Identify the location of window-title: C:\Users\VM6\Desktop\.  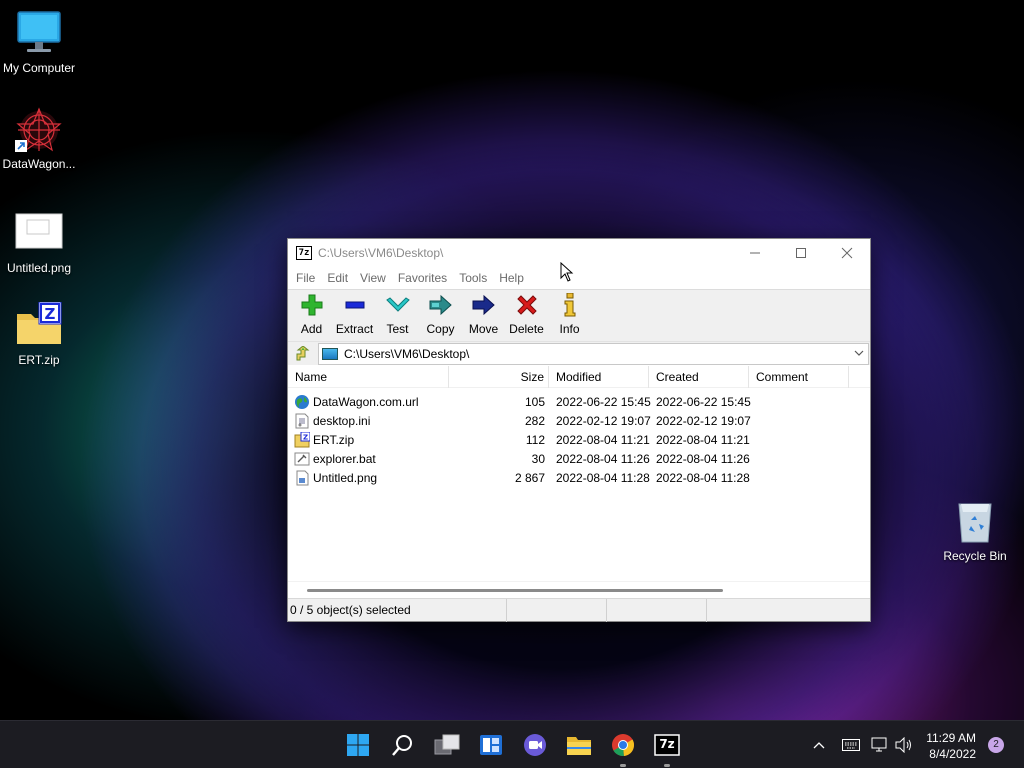
(381, 253).